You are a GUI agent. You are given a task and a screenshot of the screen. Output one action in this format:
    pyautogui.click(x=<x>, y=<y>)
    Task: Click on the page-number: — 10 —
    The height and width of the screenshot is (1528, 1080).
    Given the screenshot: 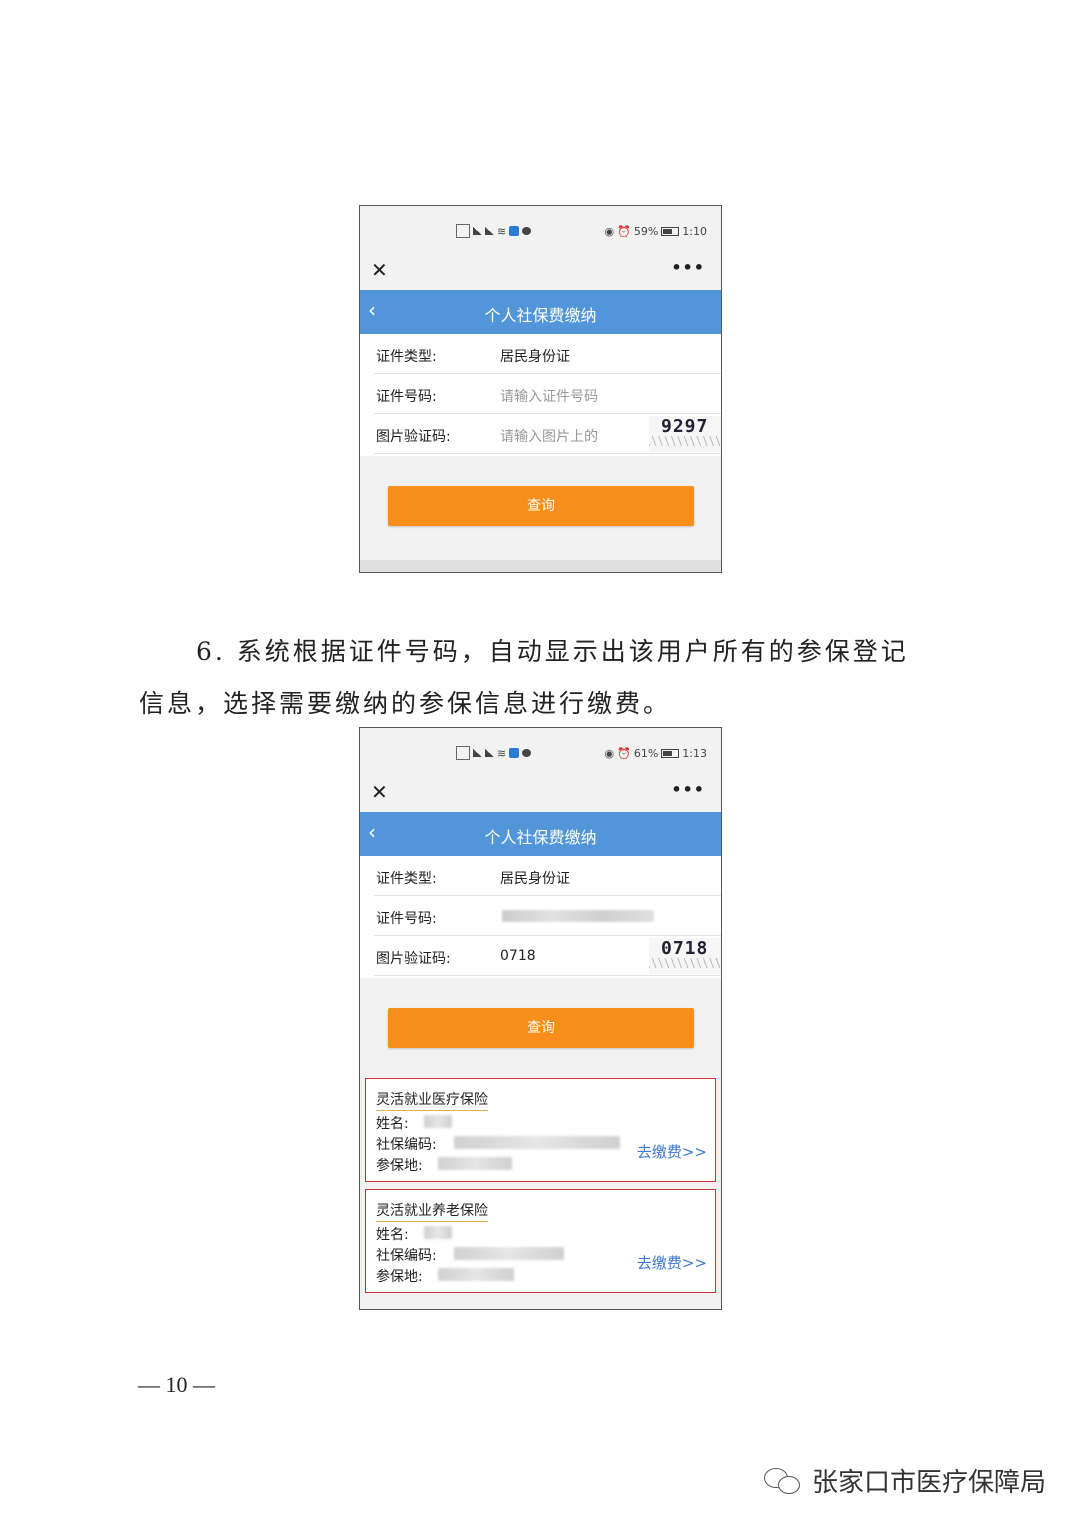 What is the action you would take?
    pyautogui.click(x=176, y=1384)
    